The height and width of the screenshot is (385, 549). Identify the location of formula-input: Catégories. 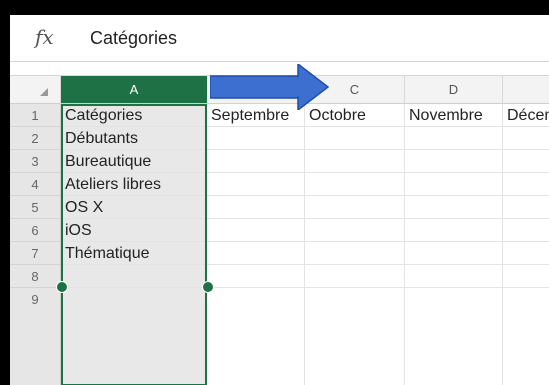
(133, 38).